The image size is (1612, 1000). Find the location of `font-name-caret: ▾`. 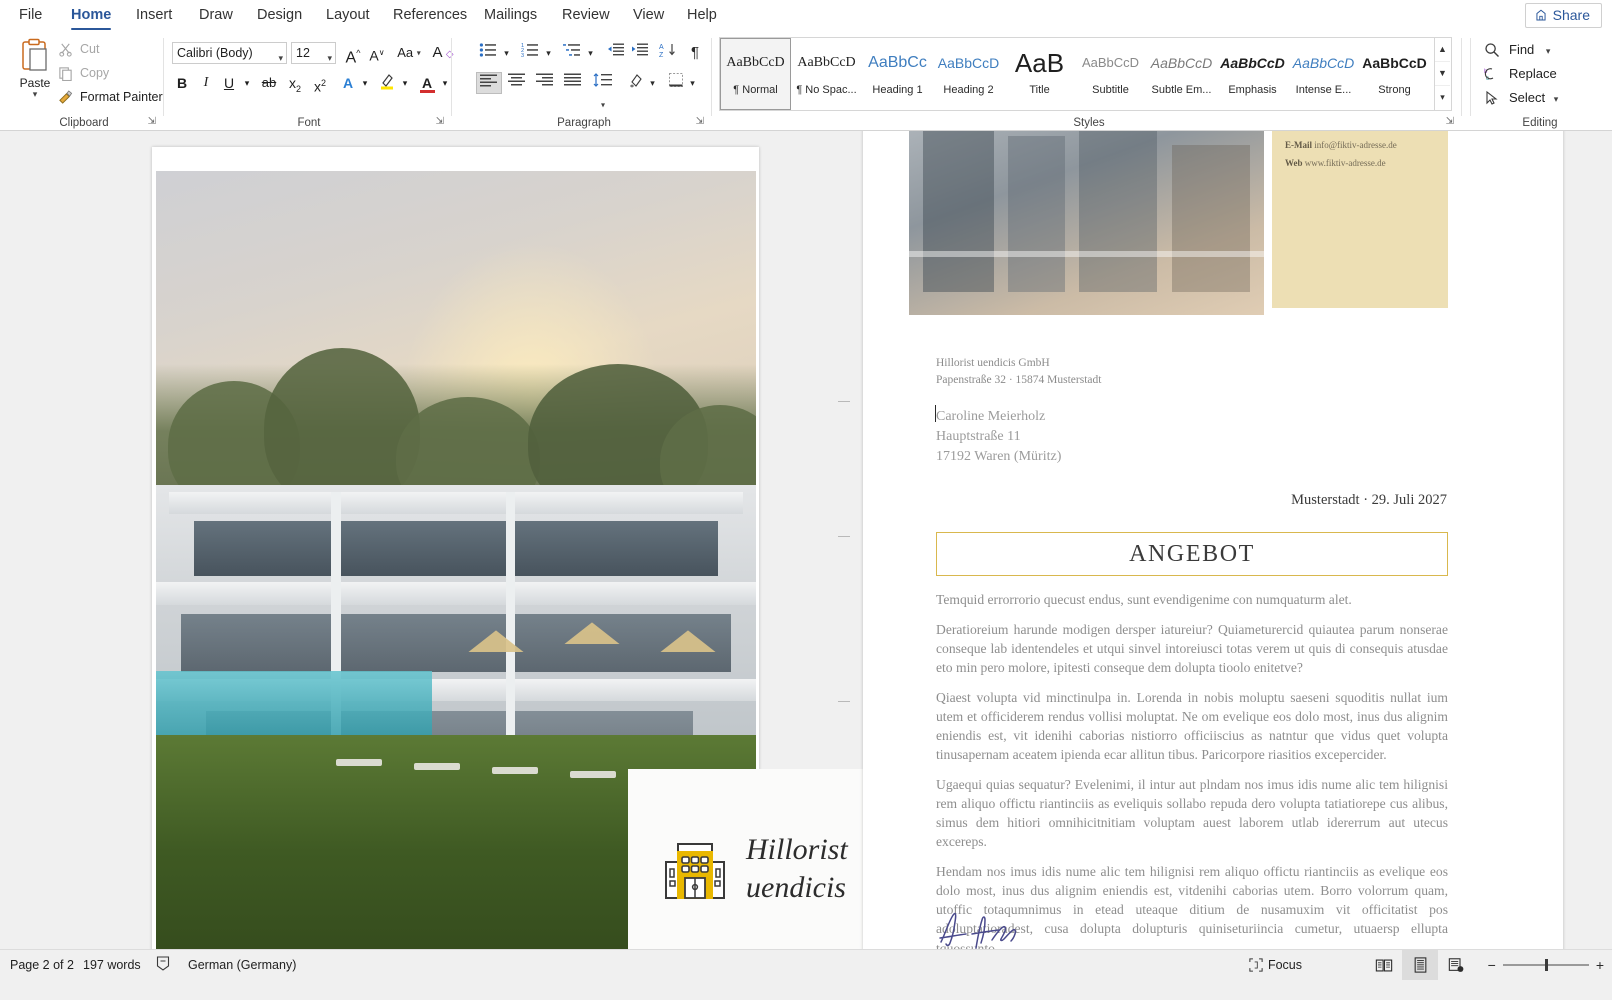

font-name-caret: ▾ is located at coordinates (280, 58).